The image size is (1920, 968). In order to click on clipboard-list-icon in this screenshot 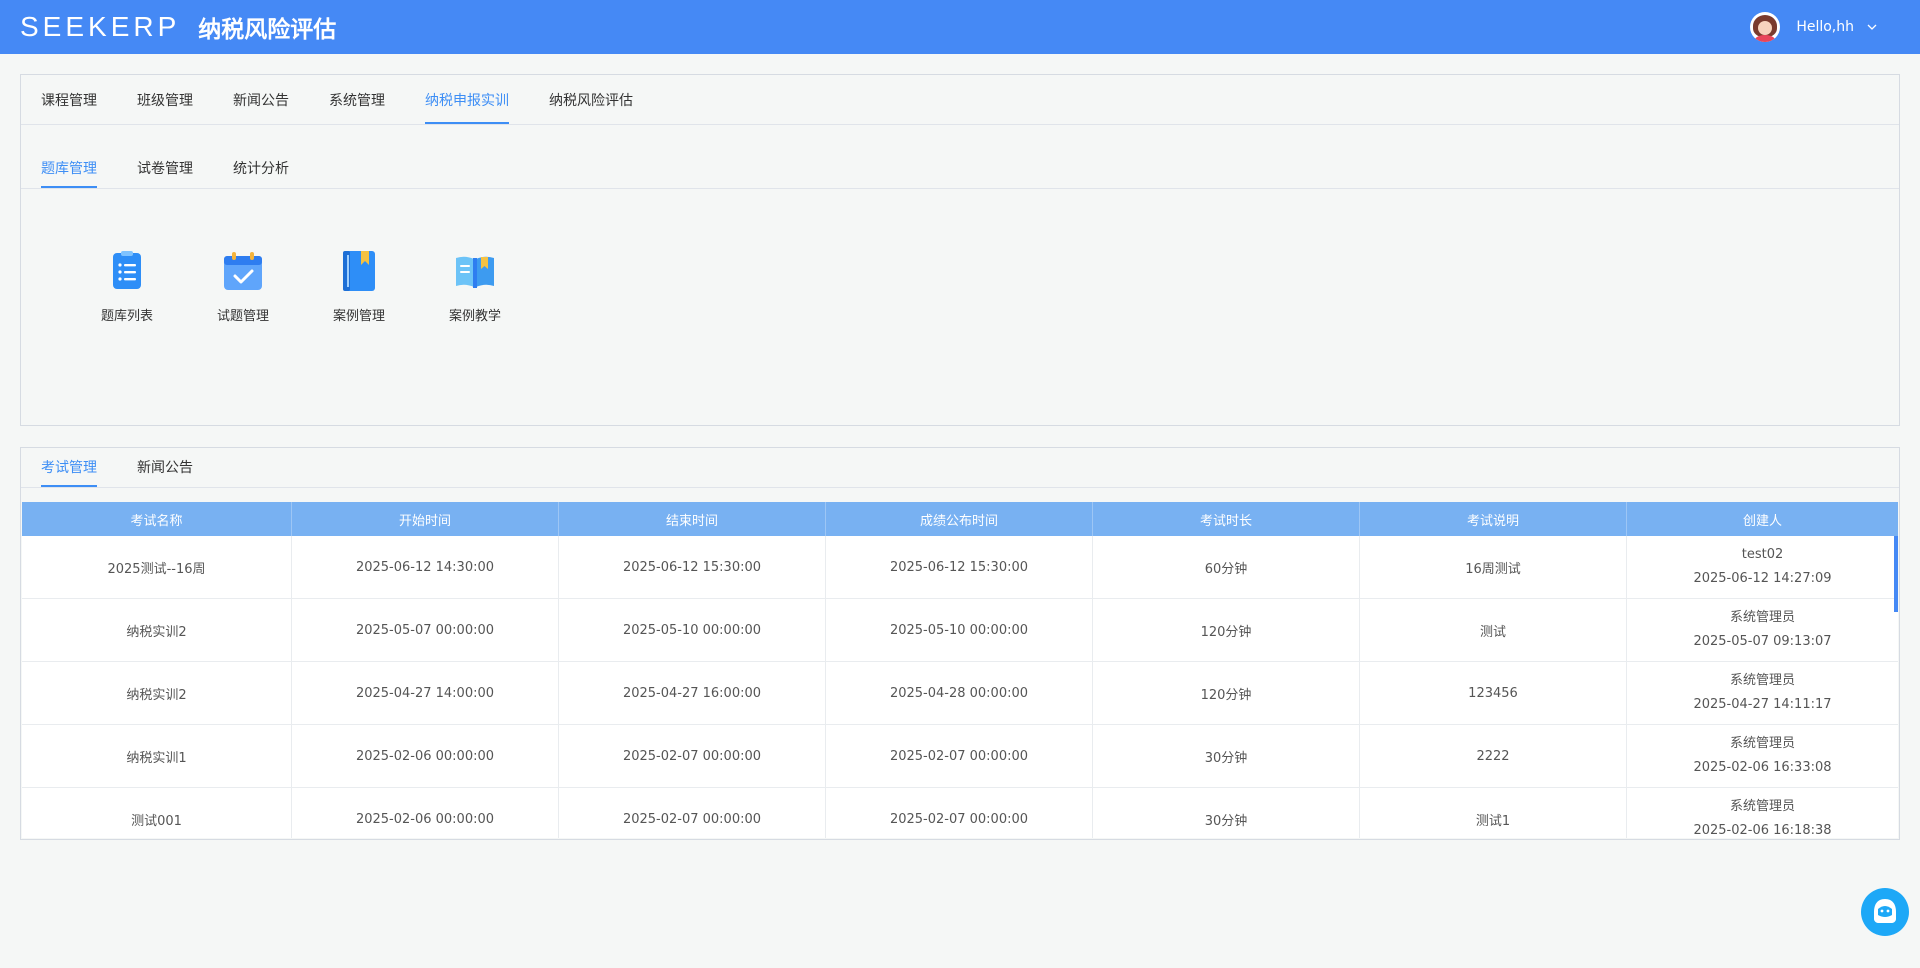, I will do `click(127, 270)`.